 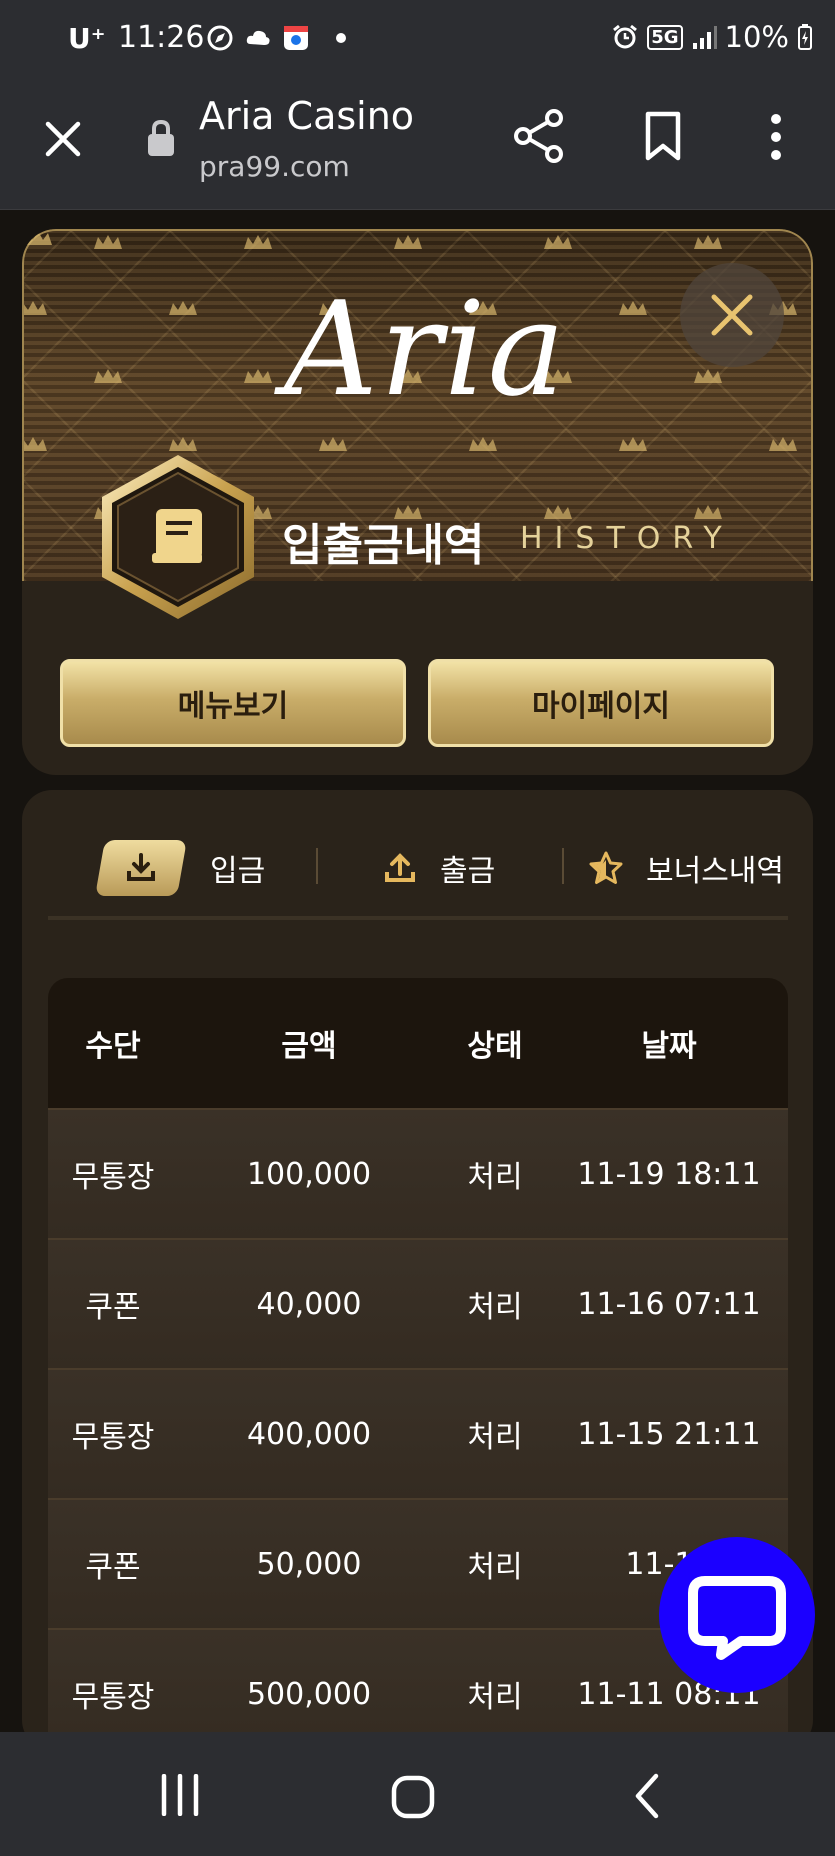 I want to click on page-subheading: HISTORY, so click(x=627, y=538).